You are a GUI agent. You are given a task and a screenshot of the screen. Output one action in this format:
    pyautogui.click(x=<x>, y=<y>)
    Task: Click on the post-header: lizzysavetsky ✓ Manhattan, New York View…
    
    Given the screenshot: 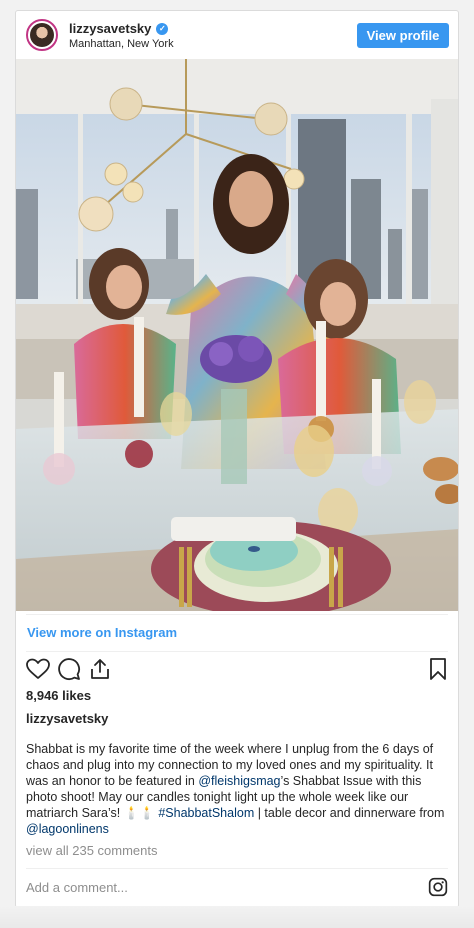 What is the action you would take?
    pyautogui.click(x=237, y=35)
    